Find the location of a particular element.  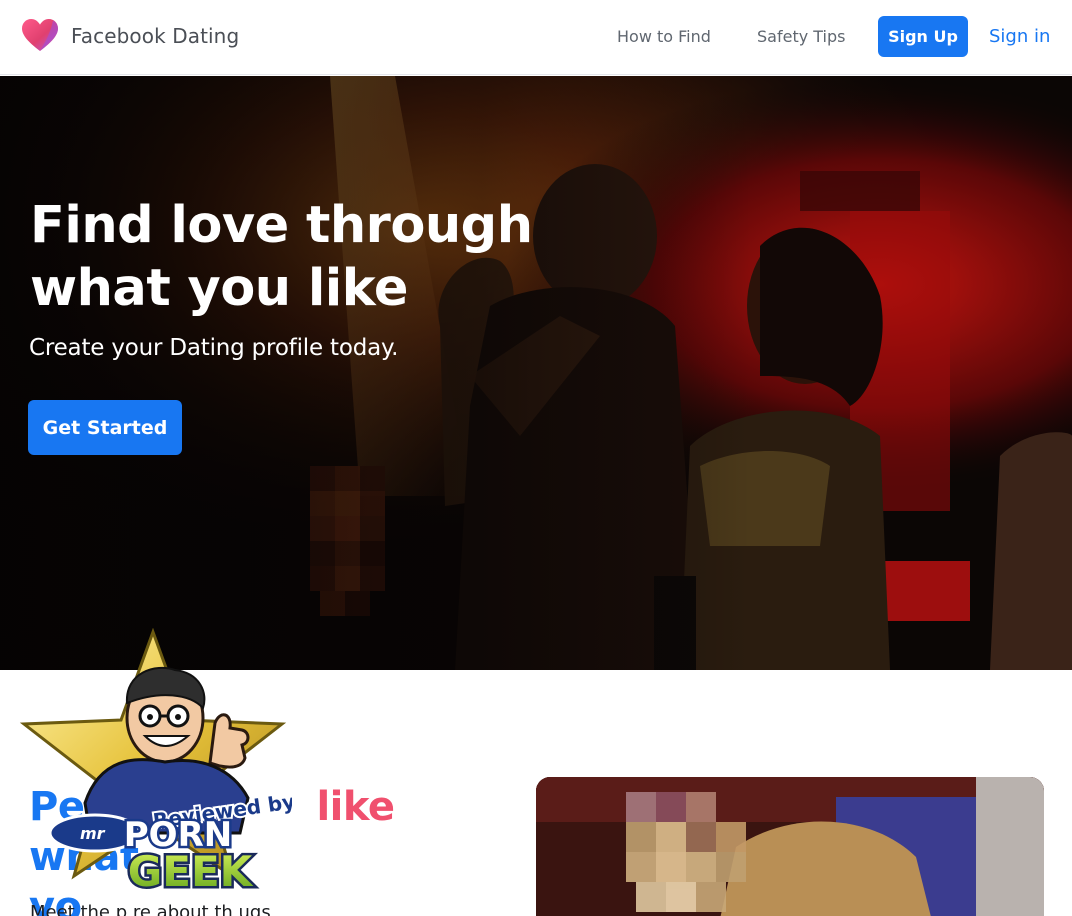

hero-subtitle: Create your Dating profile today. is located at coordinates (214, 348).